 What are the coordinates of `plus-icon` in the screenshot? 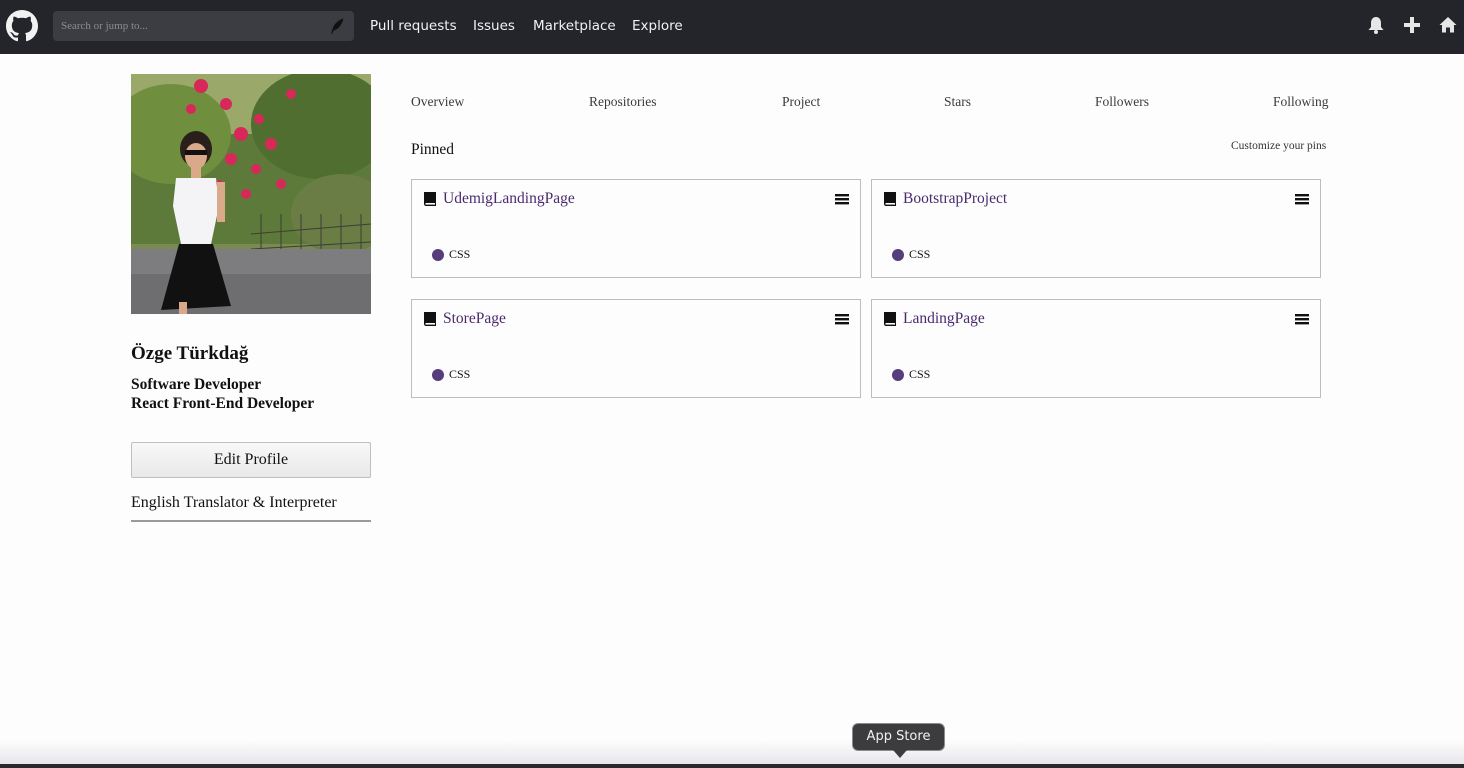 It's located at (1412, 25).